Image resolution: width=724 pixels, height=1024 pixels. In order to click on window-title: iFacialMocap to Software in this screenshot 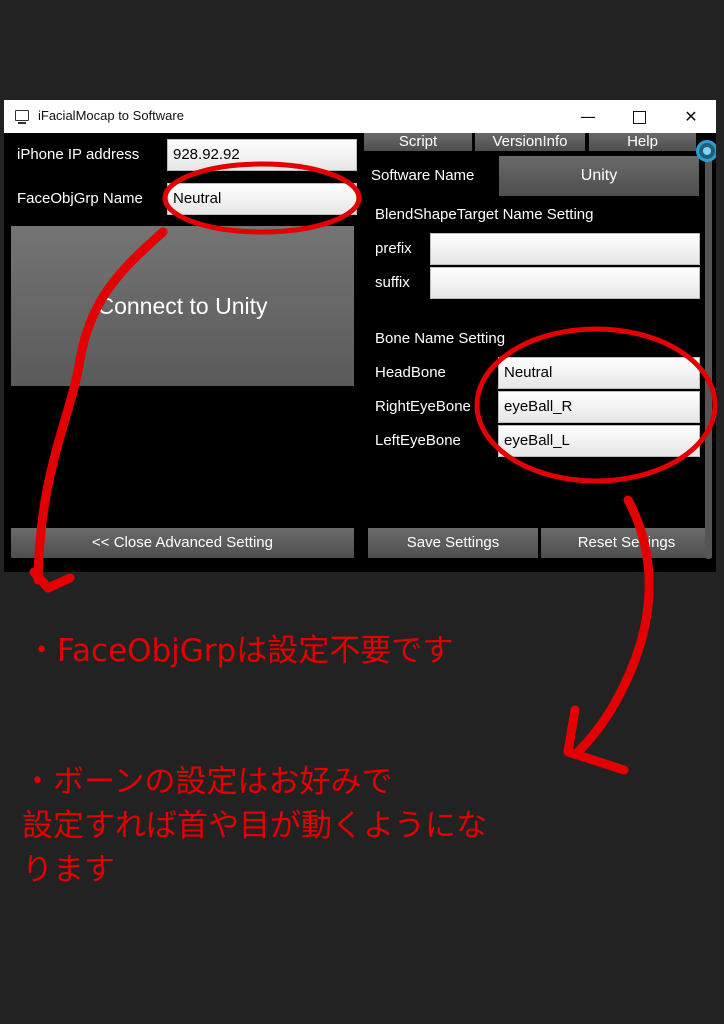, I will do `click(111, 115)`.